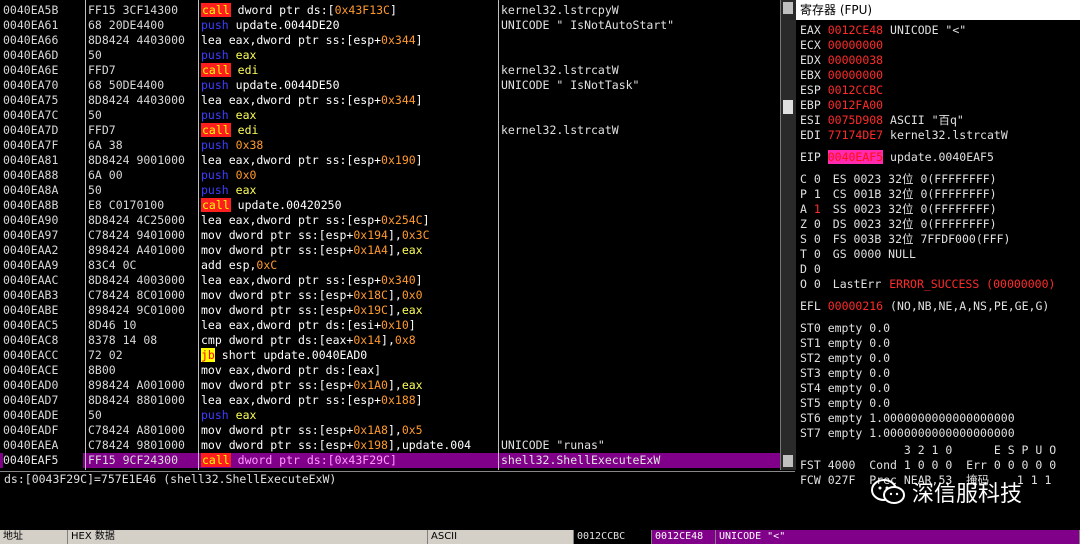  What do you see at coordinates (845, 105) in the screenshot?
I see `register-ebp: EBP 0012FA00` at bounding box center [845, 105].